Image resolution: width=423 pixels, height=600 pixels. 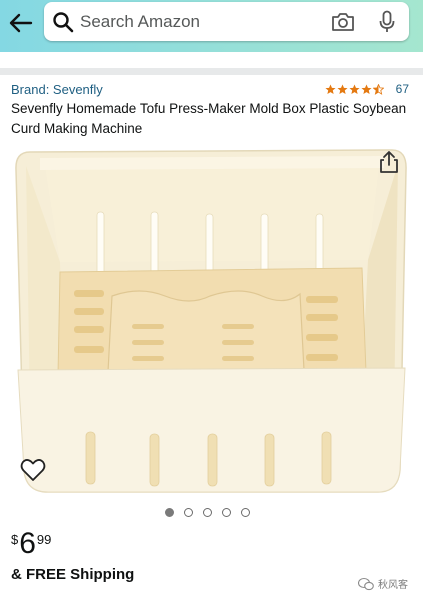 What do you see at coordinates (343, 22) in the screenshot?
I see `camera-icon` at bounding box center [343, 22].